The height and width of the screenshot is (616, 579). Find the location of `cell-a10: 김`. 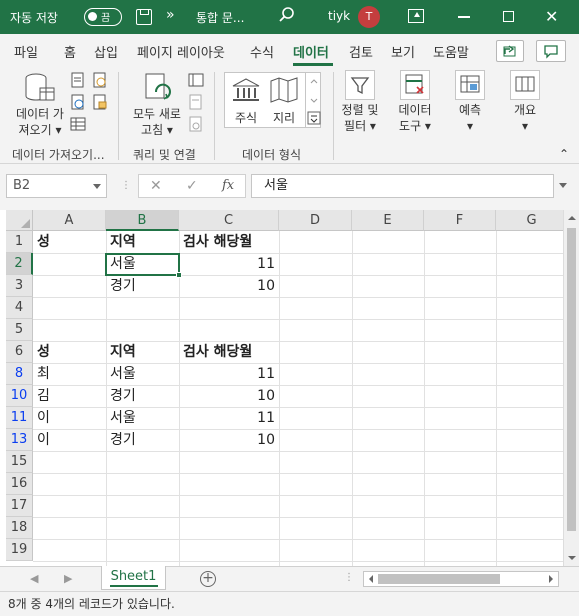

cell-a10: 김 is located at coordinates (69, 396).